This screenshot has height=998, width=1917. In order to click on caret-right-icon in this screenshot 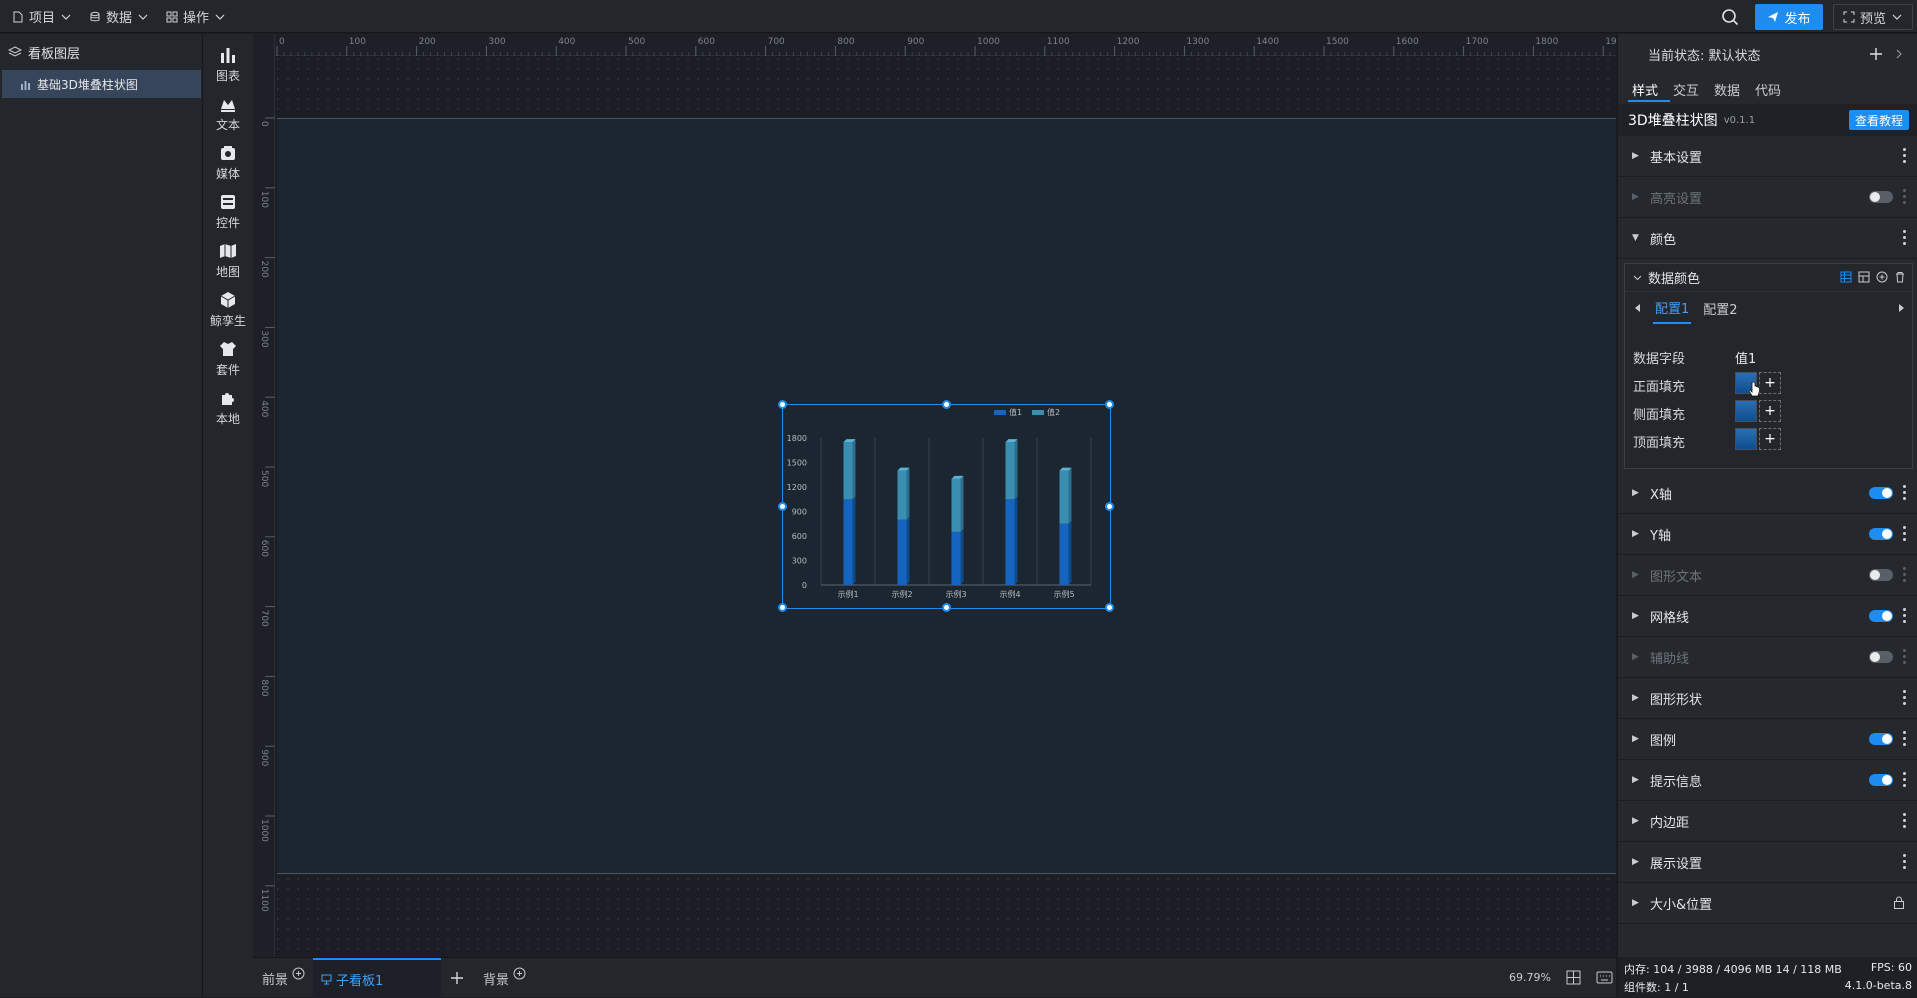, I will do `click(1901, 308)`.